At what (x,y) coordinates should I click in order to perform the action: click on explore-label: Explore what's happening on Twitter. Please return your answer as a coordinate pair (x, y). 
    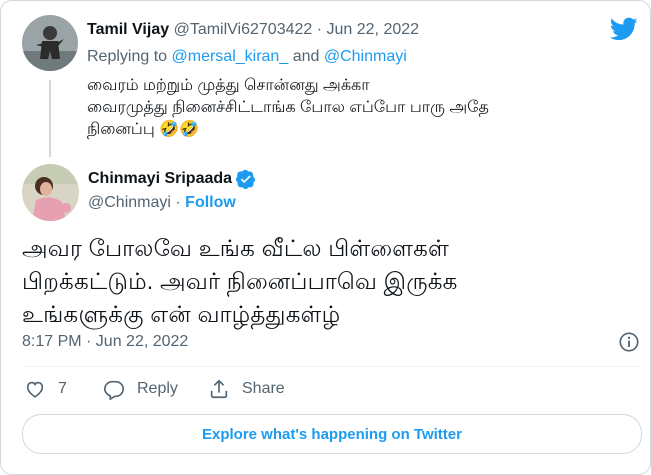
    Looking at the image, I should click on (332, 434).